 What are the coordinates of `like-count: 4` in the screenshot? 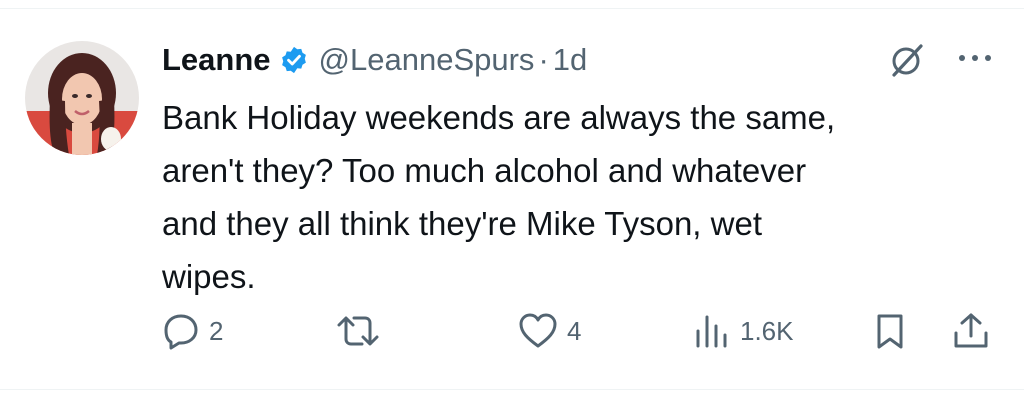 It's located at (574, 330).